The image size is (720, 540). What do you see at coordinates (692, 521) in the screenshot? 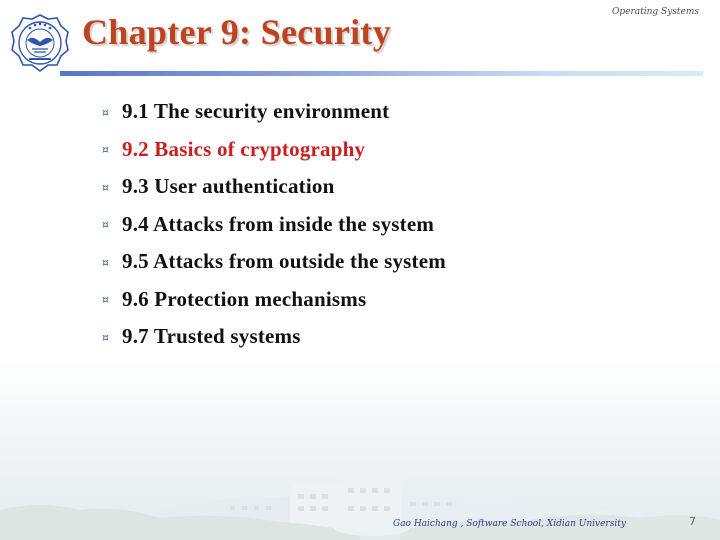
I see `page-number: 7` at bounding box center [692, 521].